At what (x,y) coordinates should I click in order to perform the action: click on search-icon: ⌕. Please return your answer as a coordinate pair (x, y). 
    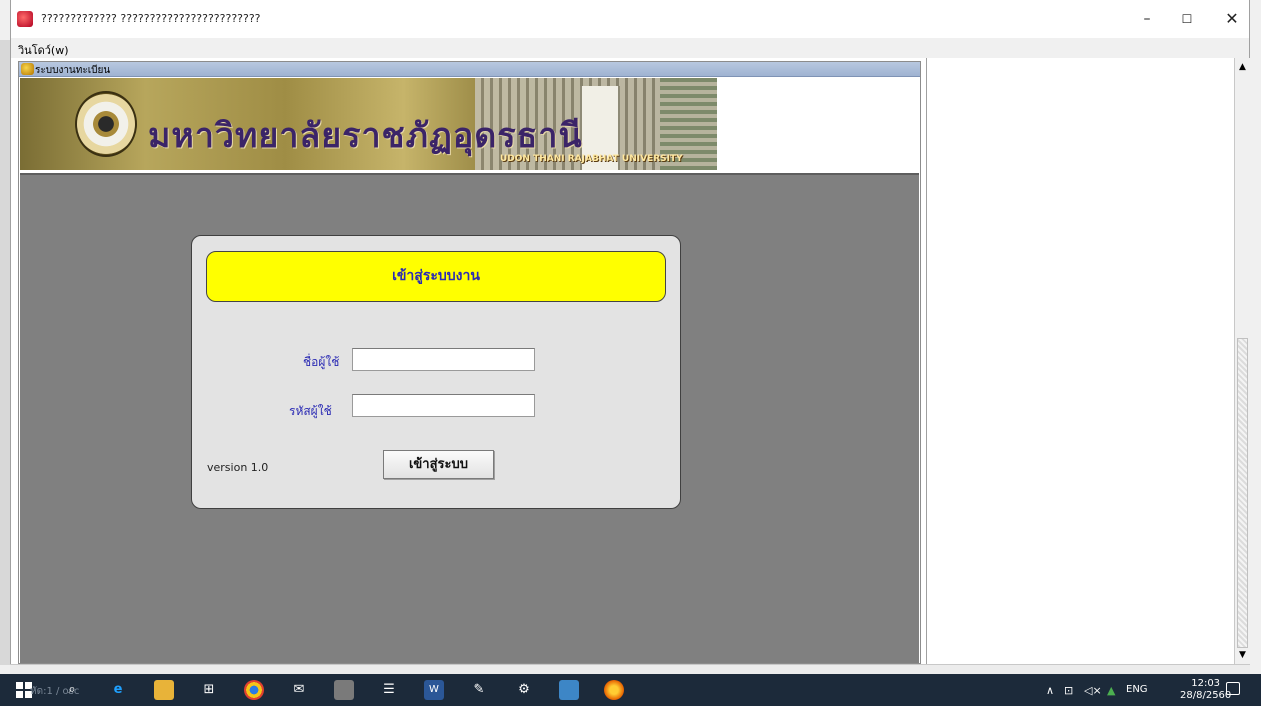
    Looking at the image, I should click on (72, 690).